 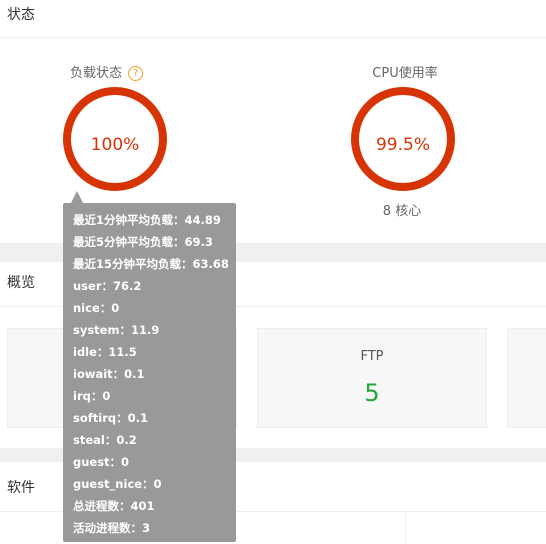 I want to click on overview-card-right, so click(x=526, y=378).